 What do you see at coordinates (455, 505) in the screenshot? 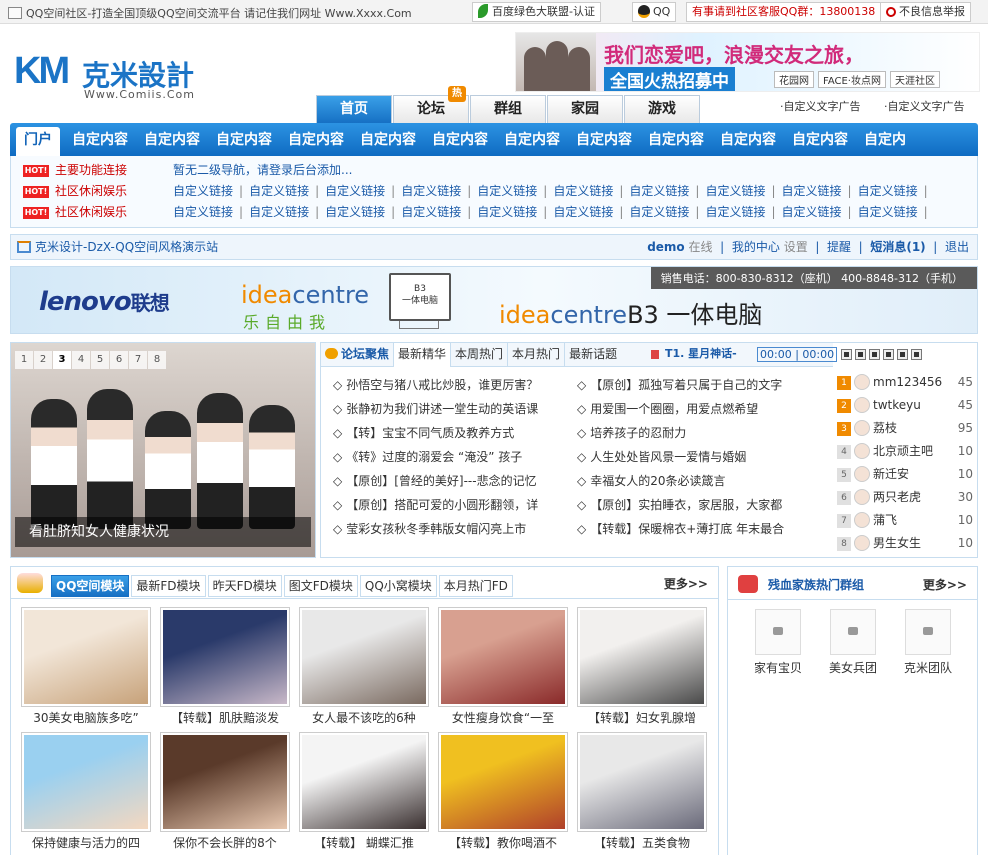
I see `thread-link: 【原创】搭配可爱的小圆形翻领，详` at bounding box center [455, 505].